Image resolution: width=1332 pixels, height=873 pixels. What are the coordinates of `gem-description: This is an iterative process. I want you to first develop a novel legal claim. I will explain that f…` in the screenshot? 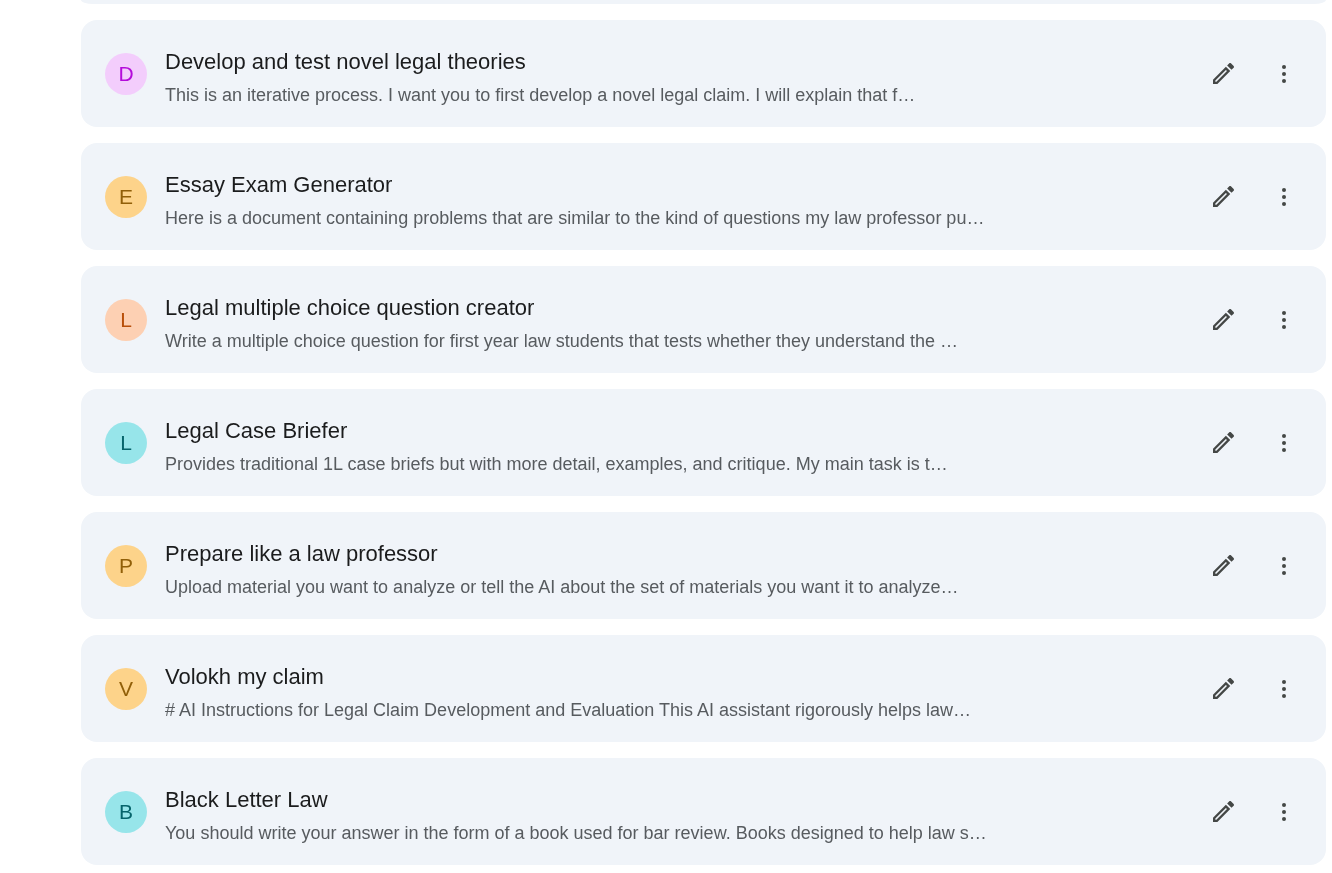 It's located at (541, 95).